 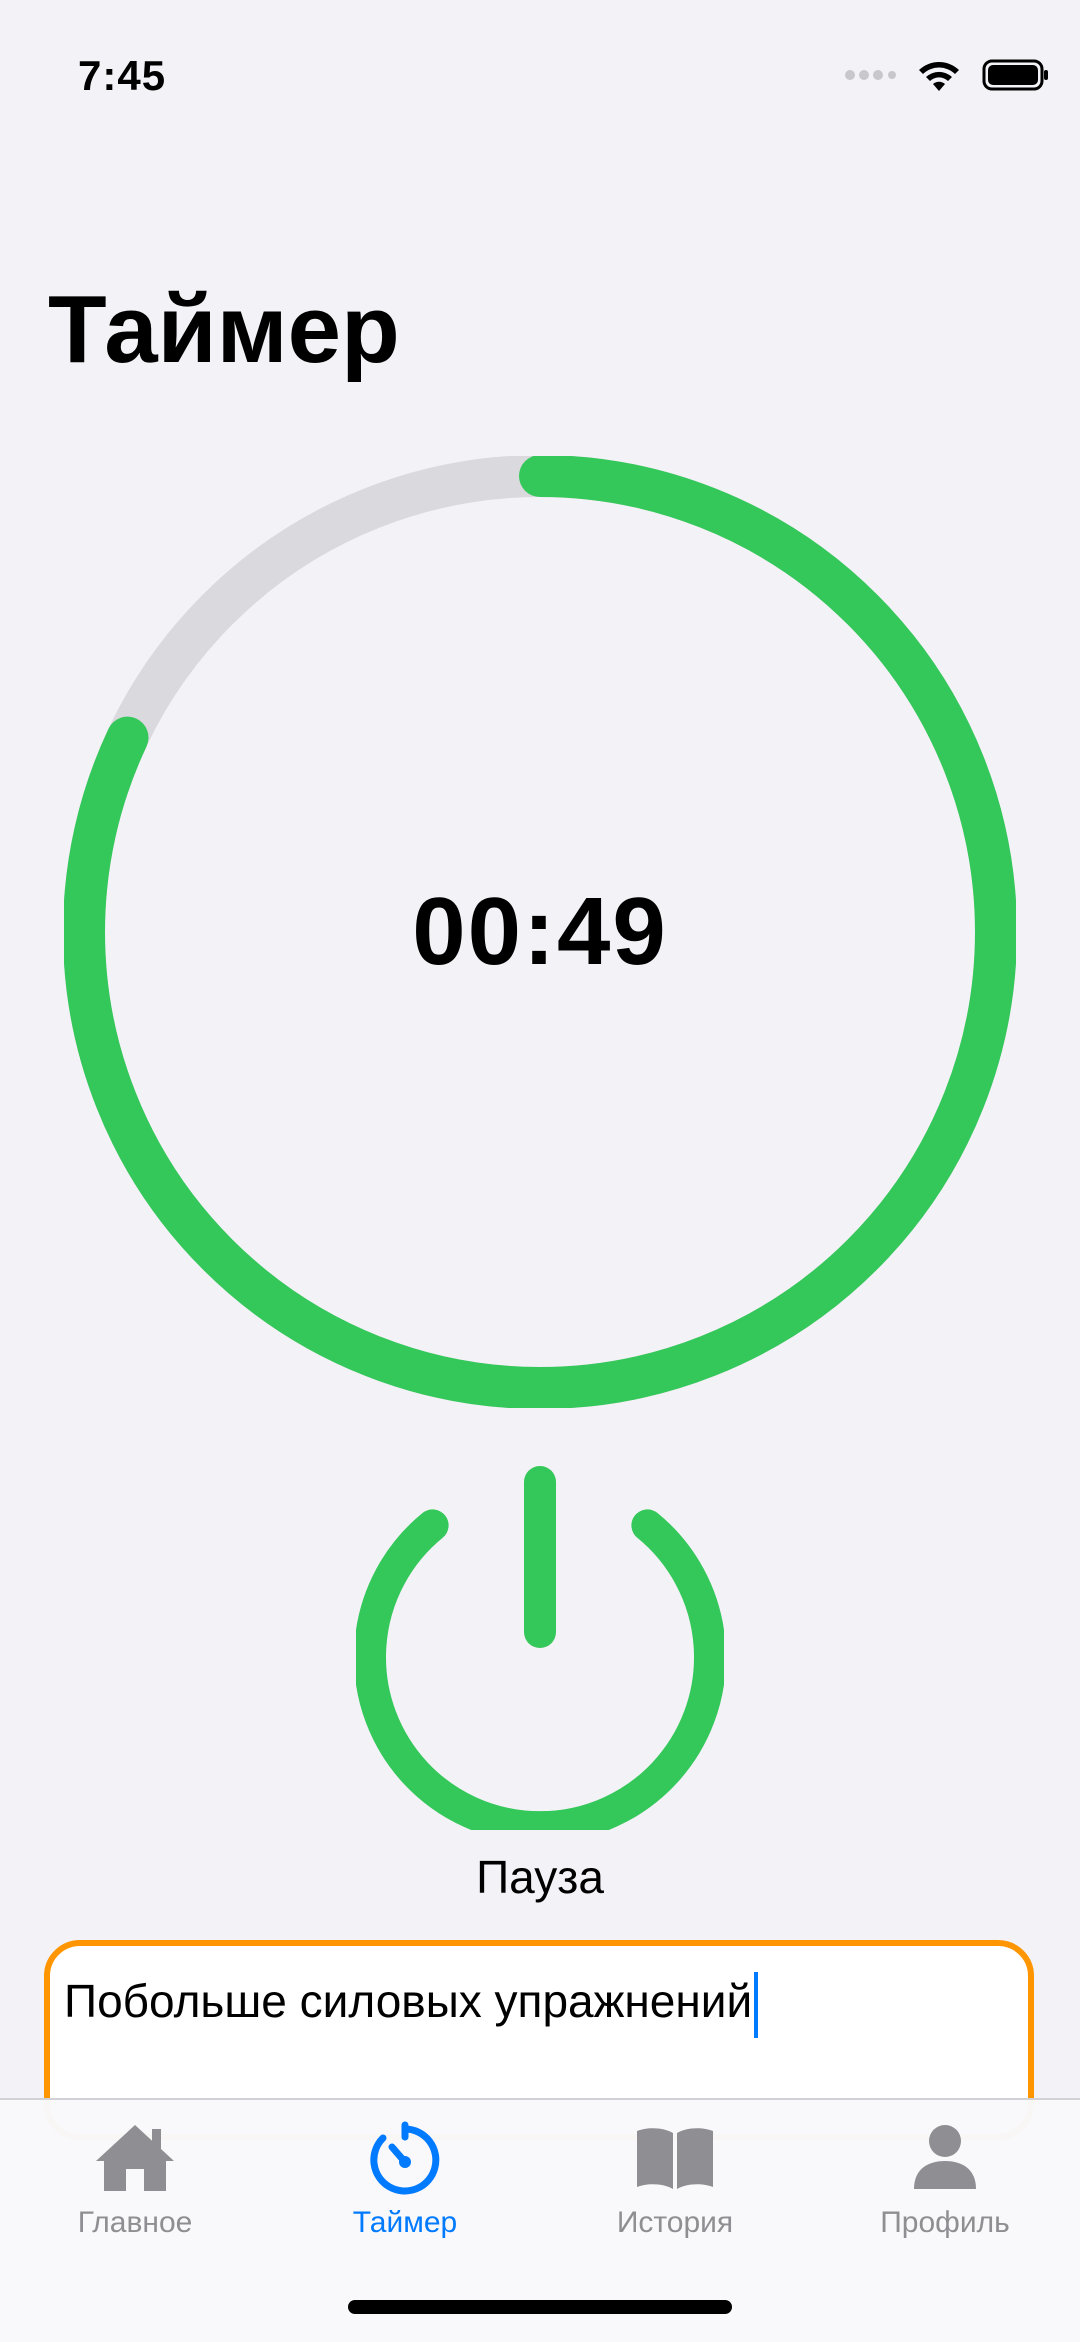 What do you see at coordinates (135, 2158) in the screenshot?
I see `house-icon` at bounding box center [135, 2158].